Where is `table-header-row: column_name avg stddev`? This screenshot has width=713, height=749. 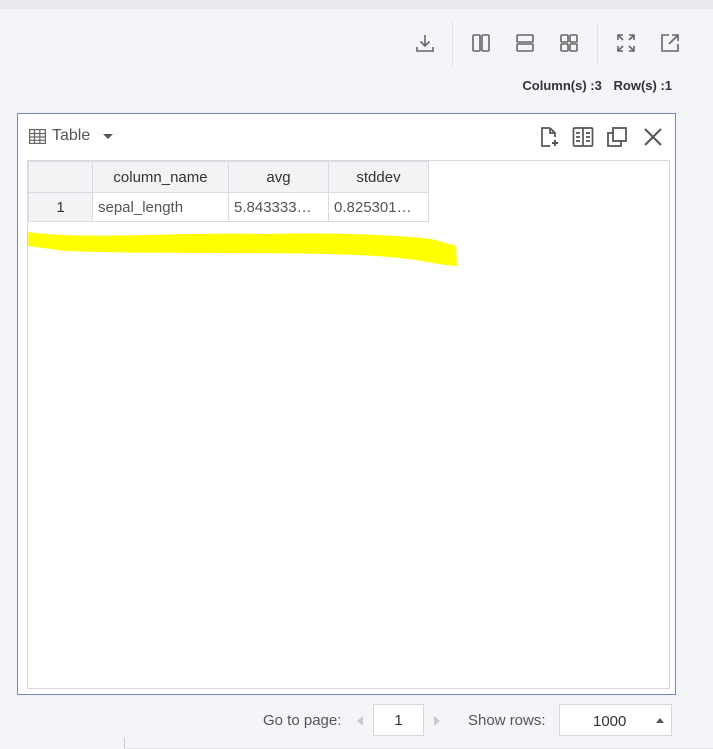 table-header-row: column_name avg stddev is located at coordinates (228, 177).